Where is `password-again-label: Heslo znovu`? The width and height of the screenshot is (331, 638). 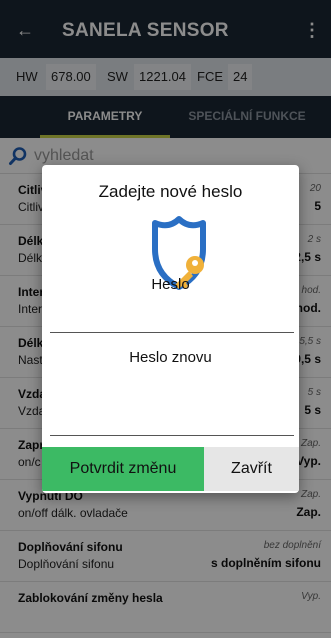
password-again-label: Heslo znovu is located at coordinates (170, 357).